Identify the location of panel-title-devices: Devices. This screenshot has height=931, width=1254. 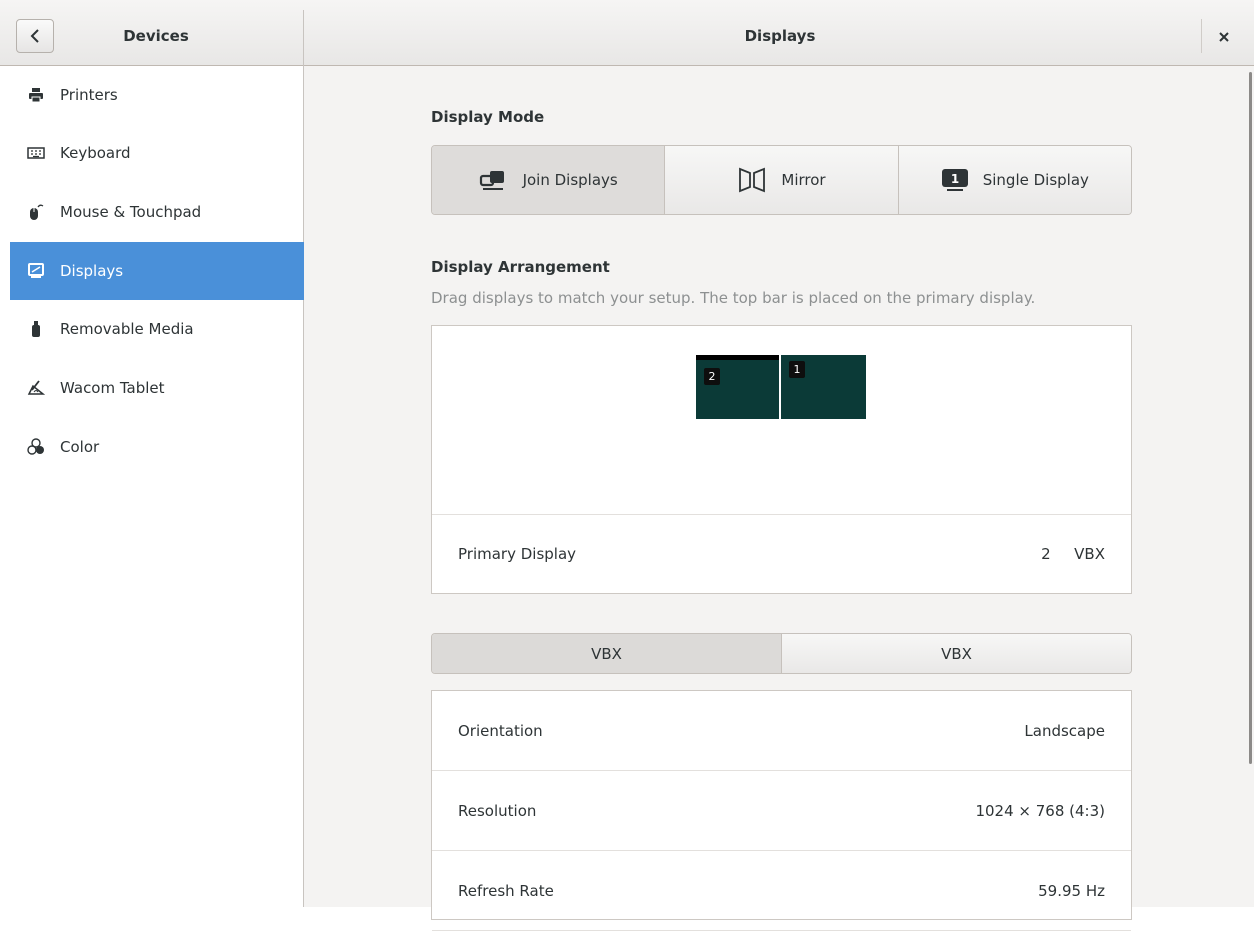
(156, 36).